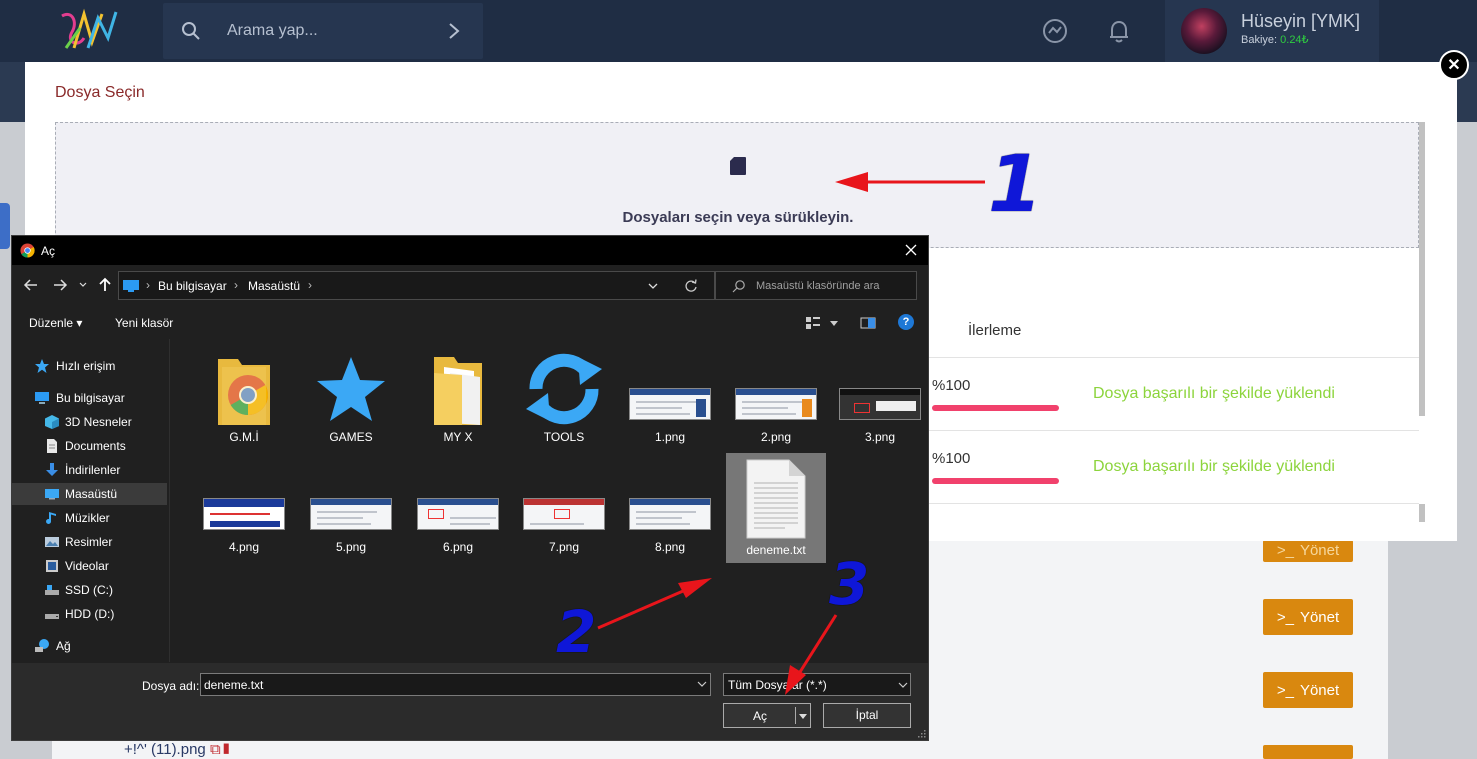  I want to click on filename-input: deneme.txt, so click(455, 684).